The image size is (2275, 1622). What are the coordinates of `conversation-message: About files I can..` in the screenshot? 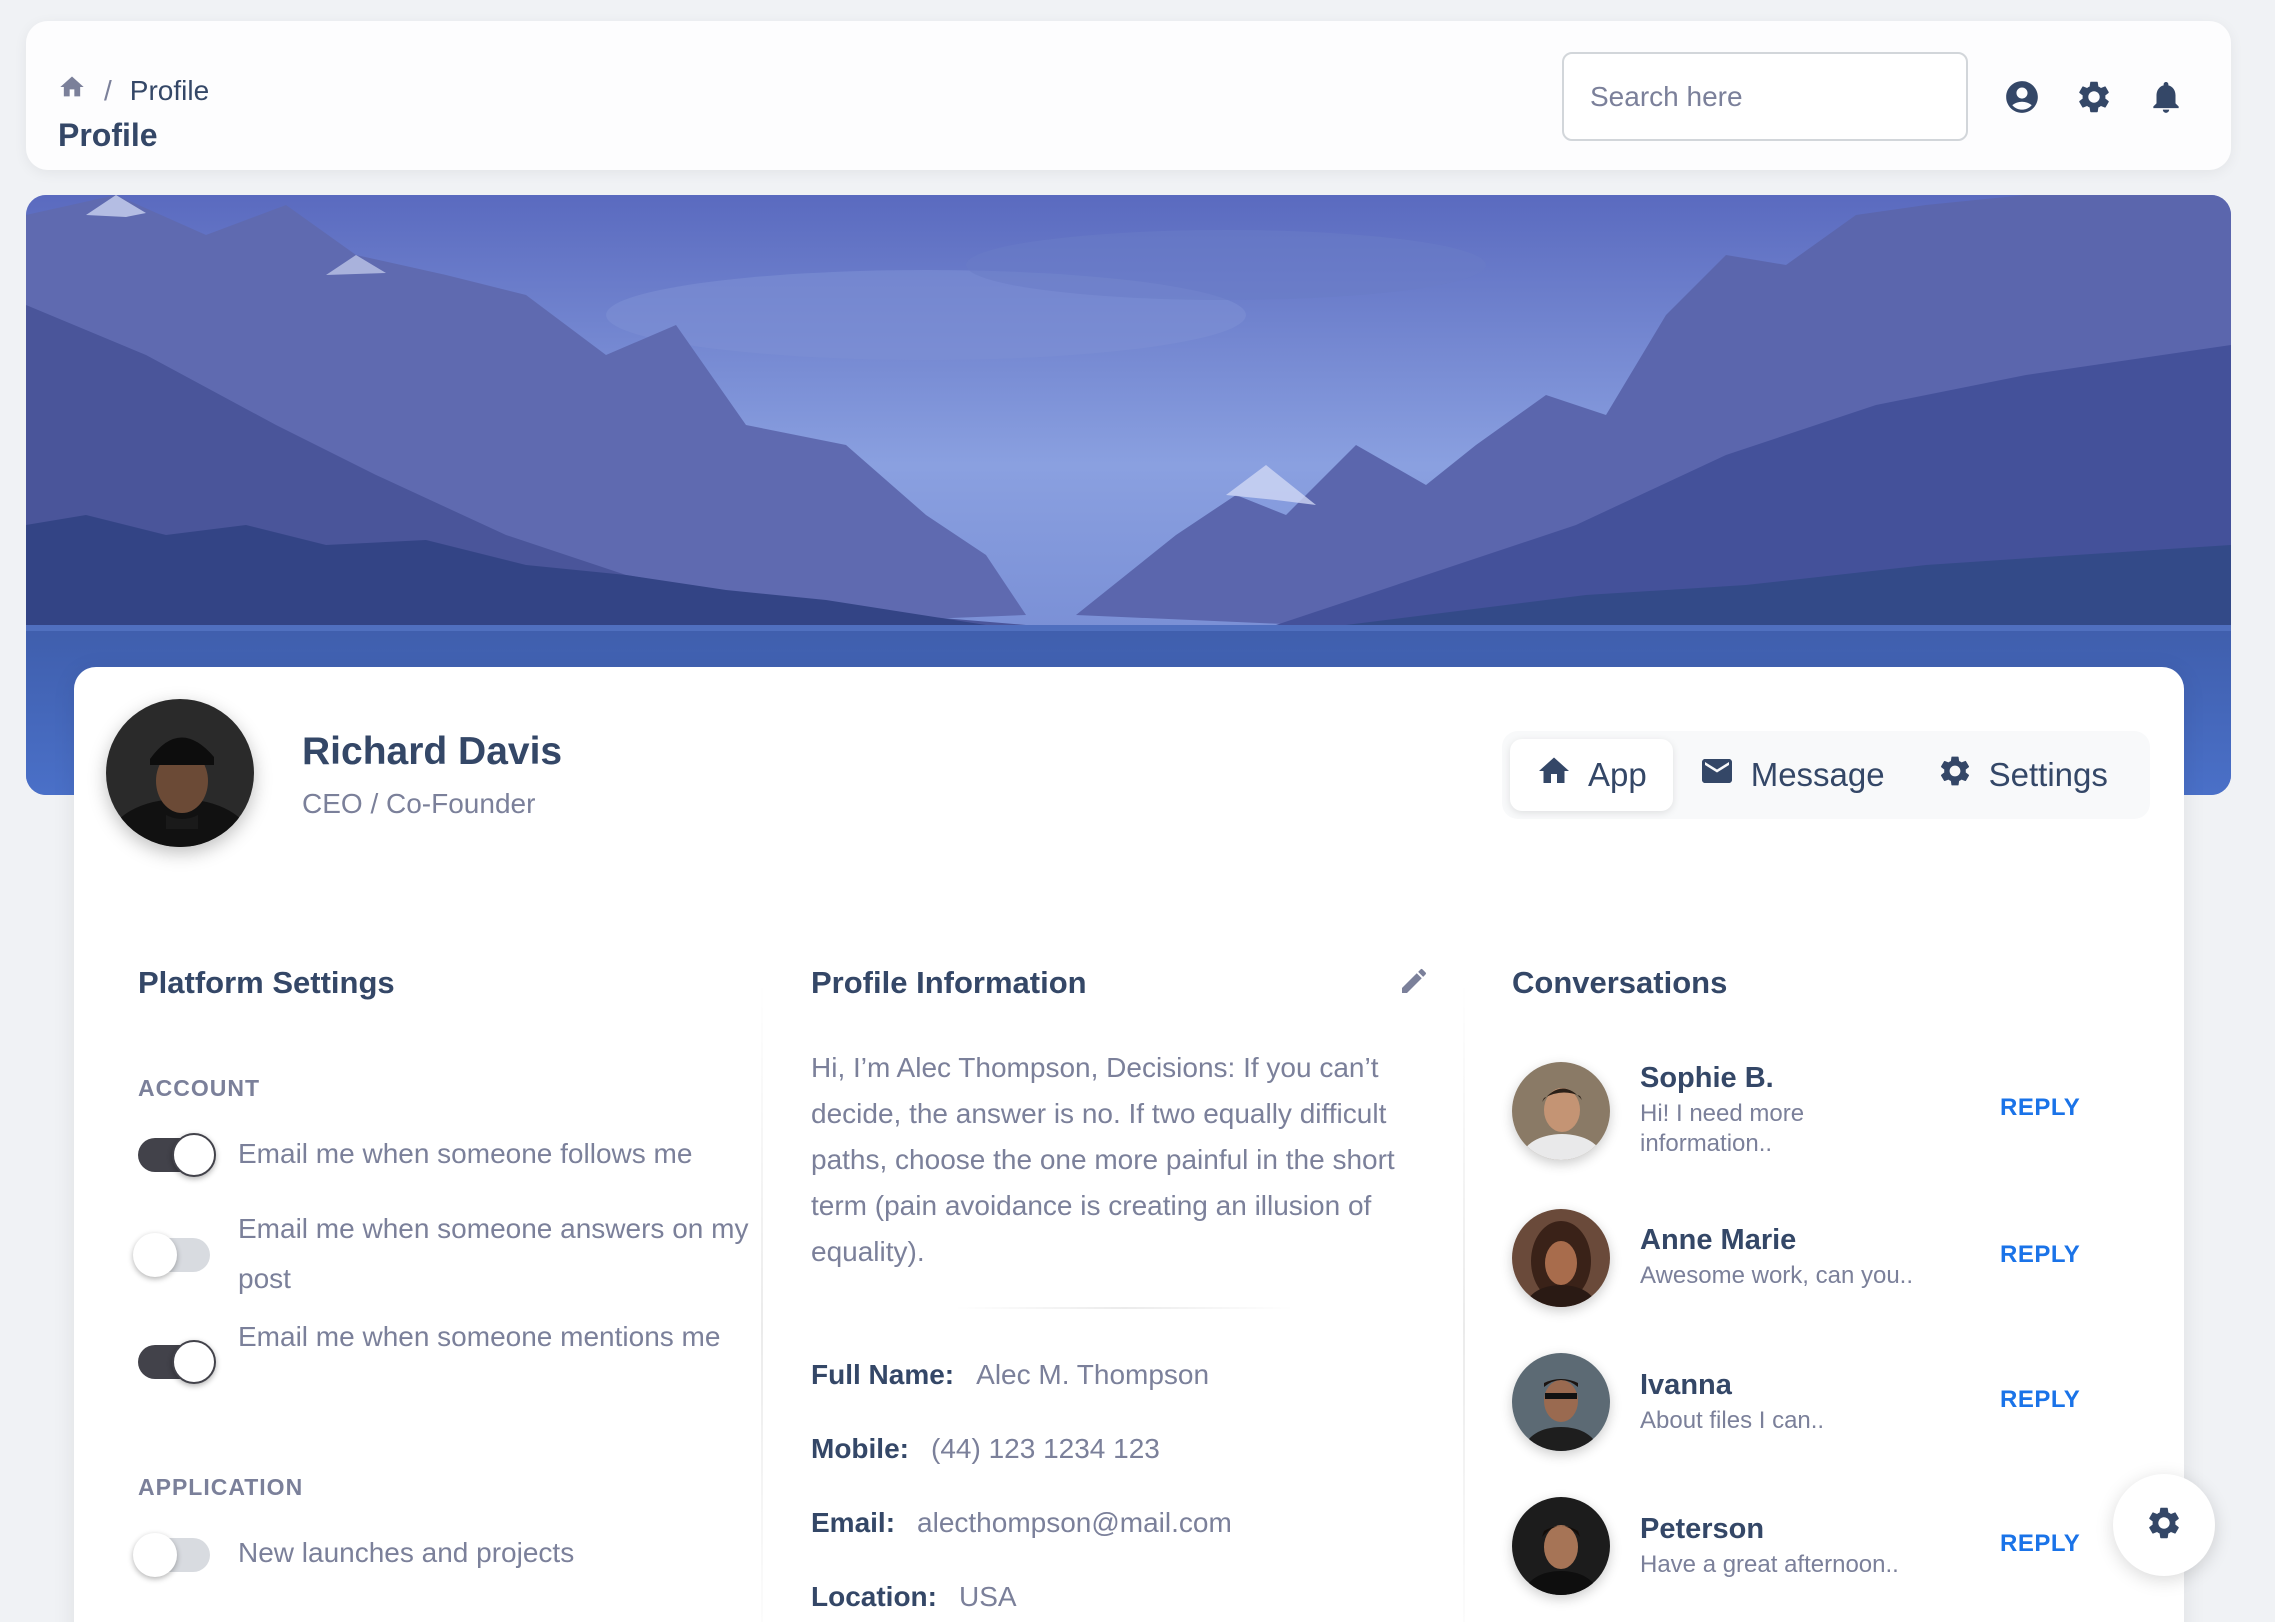 It's located at (1732, 1420).